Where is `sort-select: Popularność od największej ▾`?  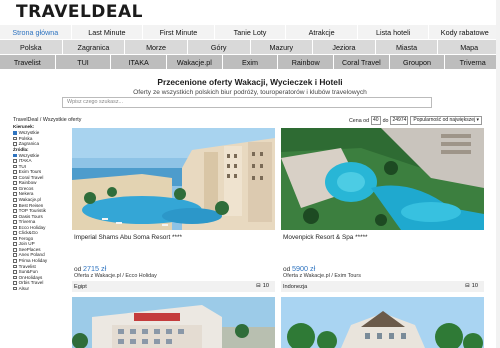 sort-select: Popularność od największej ▾ is located at coordinates (446, 120).